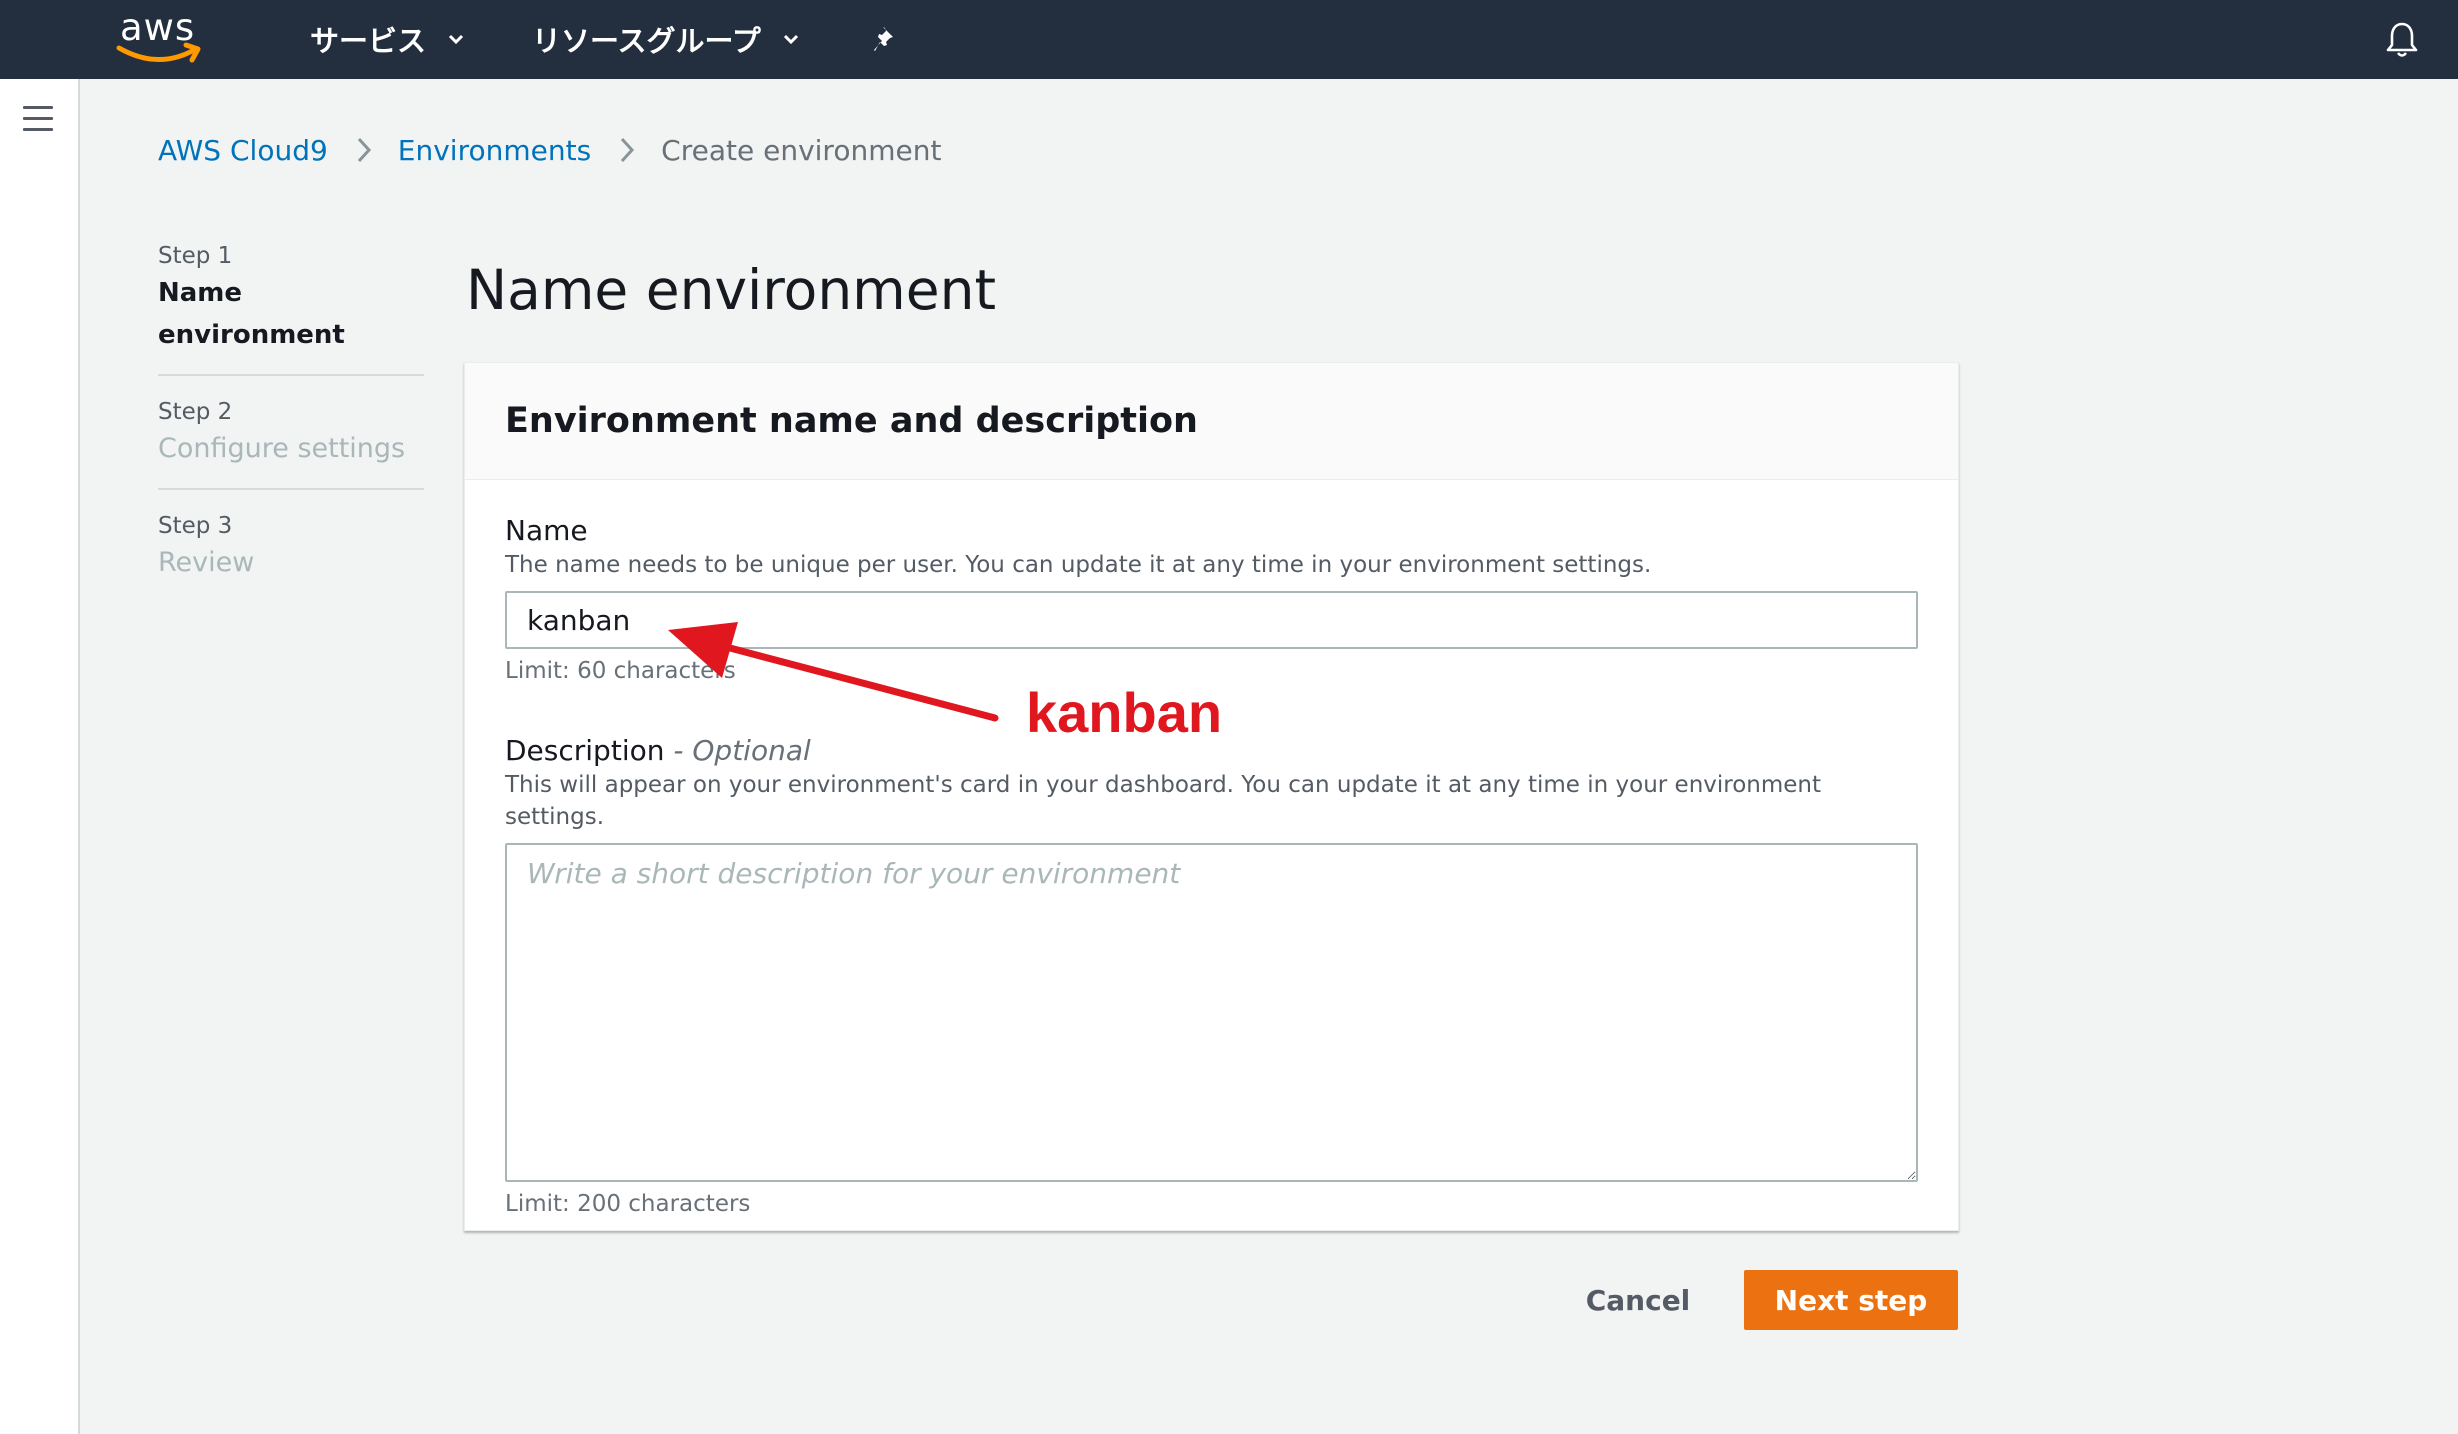 This screenshot has width=2458, height=1434. What do you see at coordinates (1211, 620) in the screenshot?
I see `name-input` at bounding box center [1211, 620].